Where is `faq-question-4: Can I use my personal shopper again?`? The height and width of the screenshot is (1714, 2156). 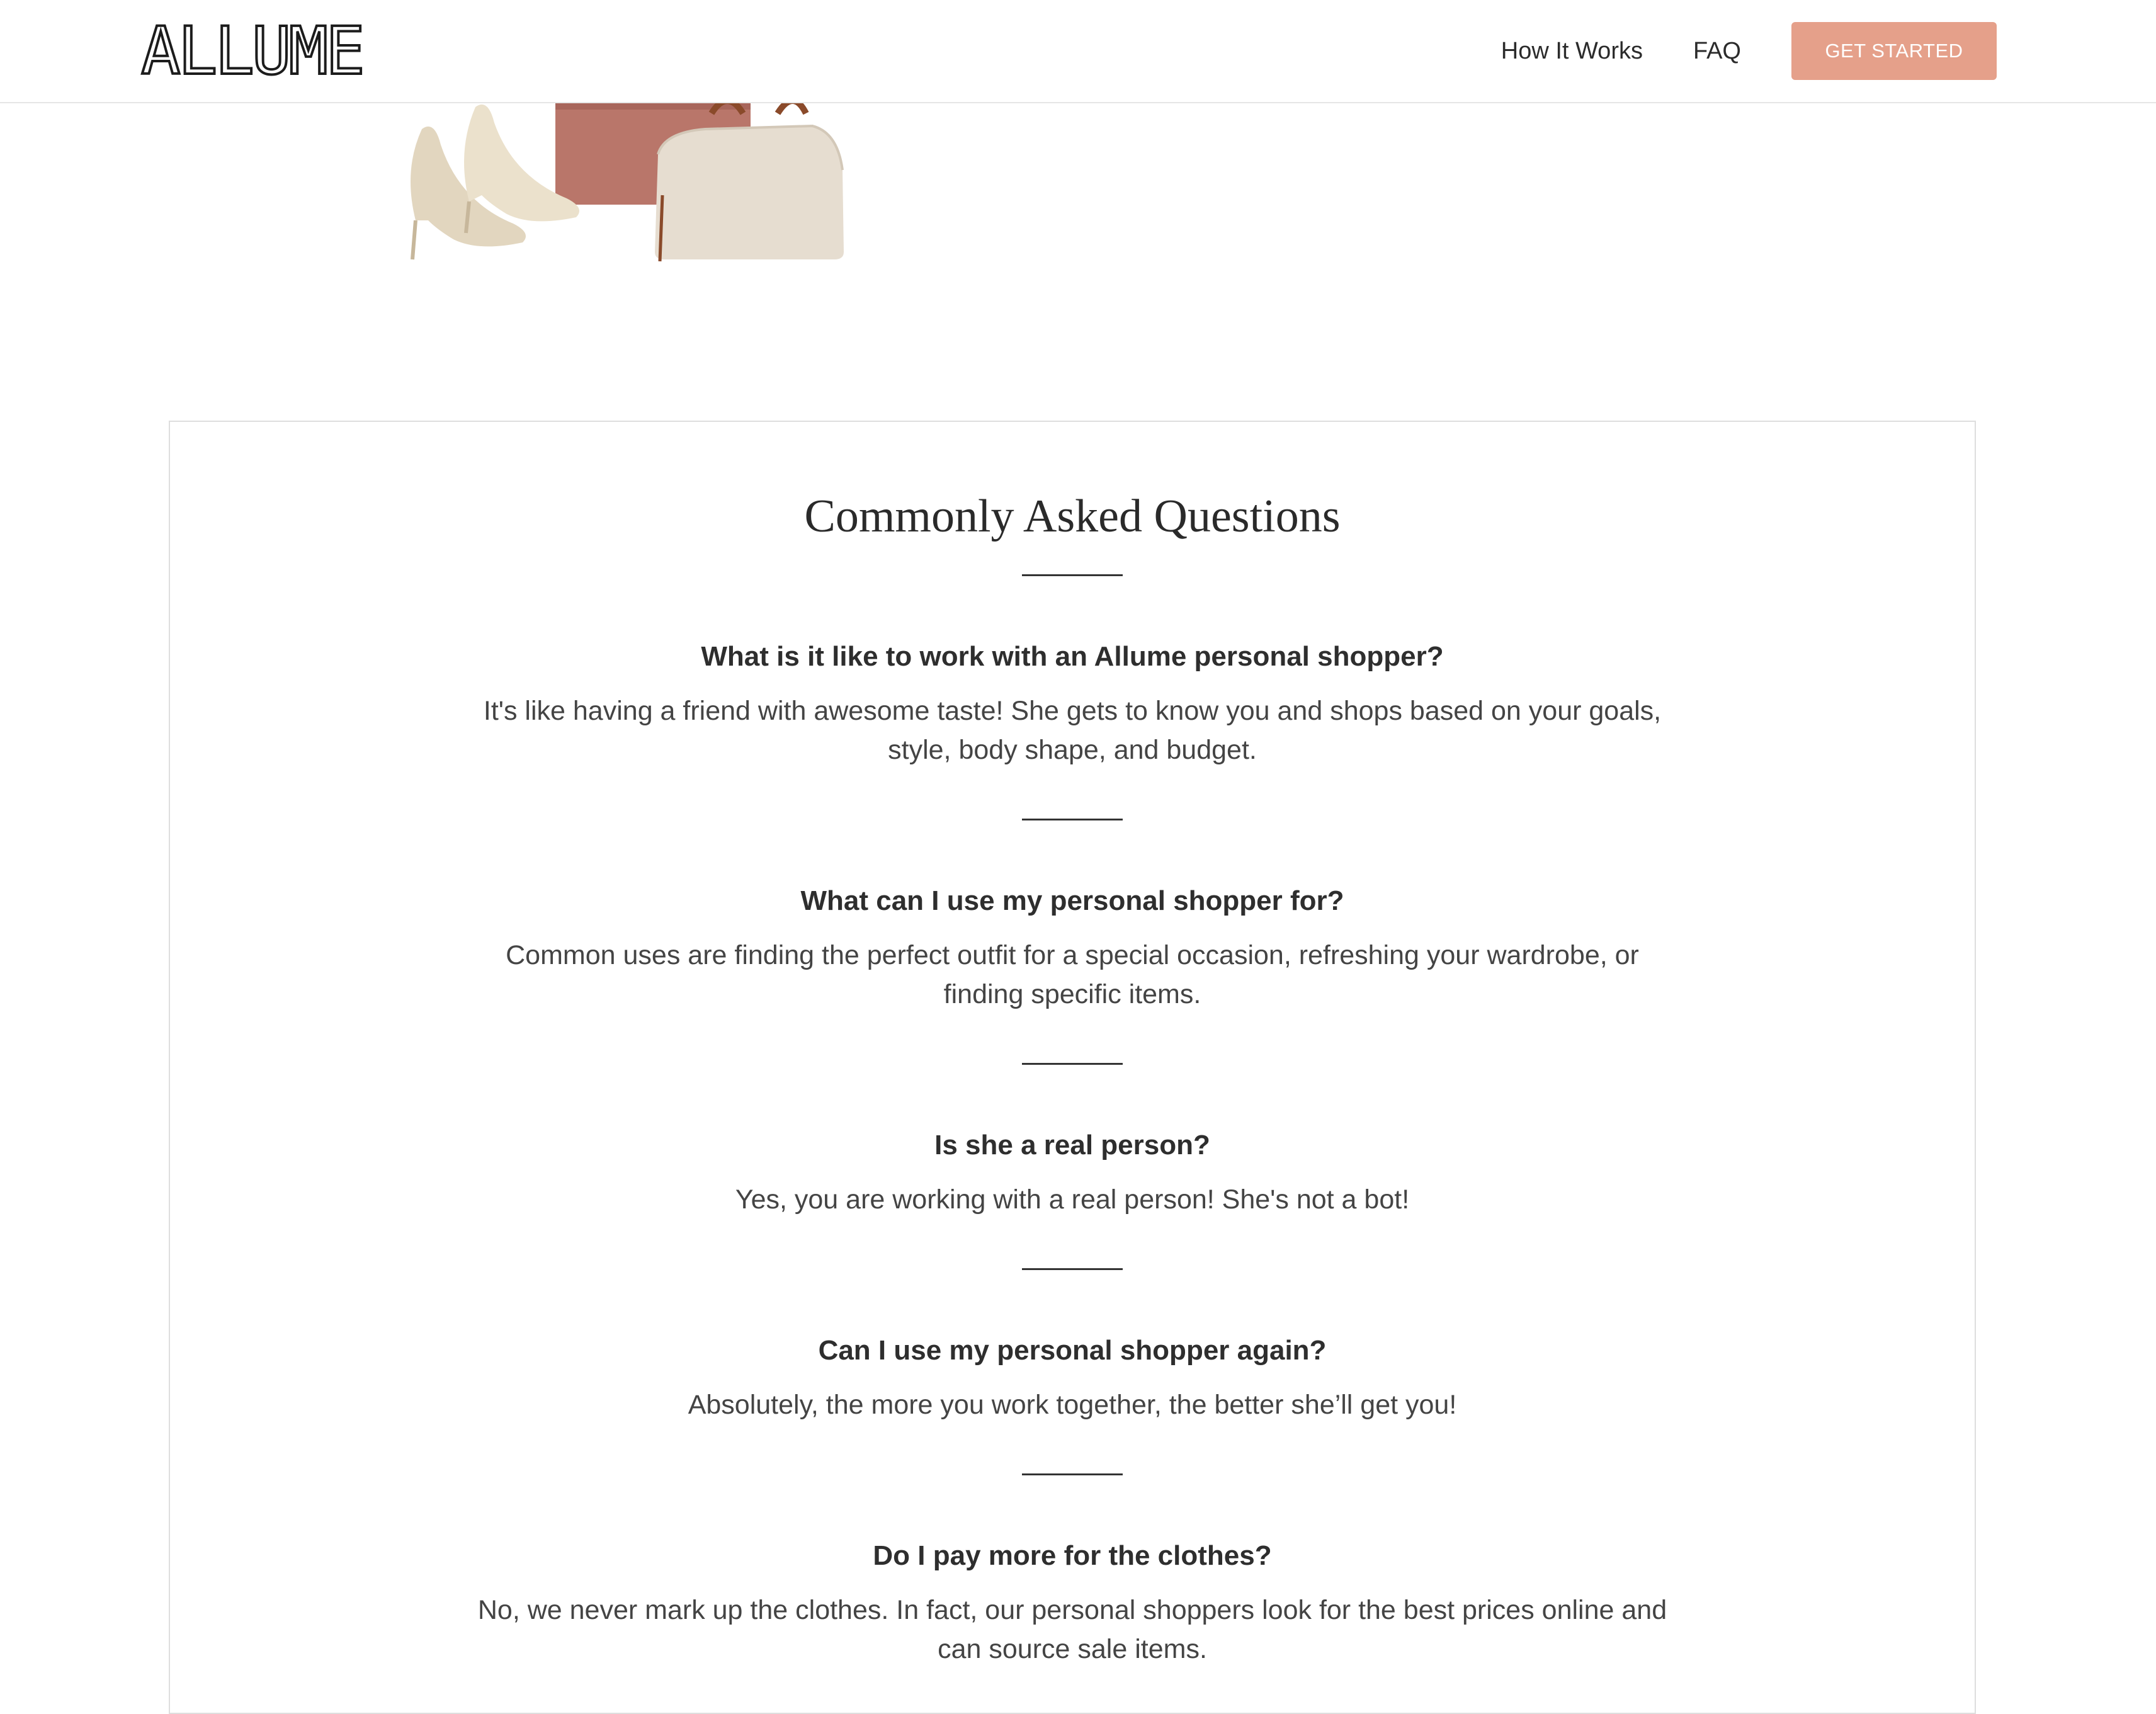 faq-question-4: Can I use my personal shopper again? is located at coordinates (1072, 1350).